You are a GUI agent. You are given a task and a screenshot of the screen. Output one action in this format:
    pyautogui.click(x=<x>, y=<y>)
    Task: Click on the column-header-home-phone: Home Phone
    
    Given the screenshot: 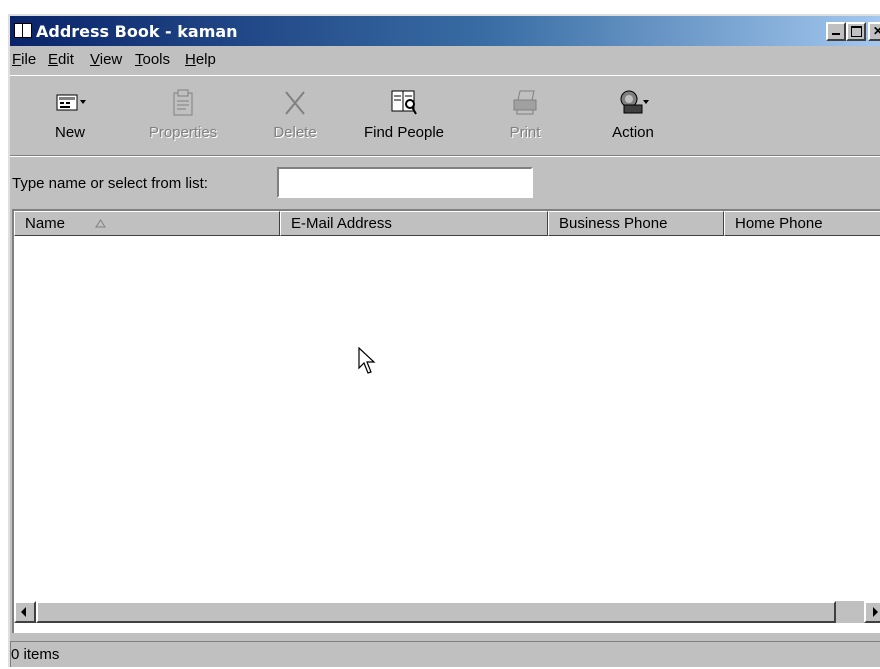 What is the action you would take?
    pyautogui.click(x=802, y=223)
    